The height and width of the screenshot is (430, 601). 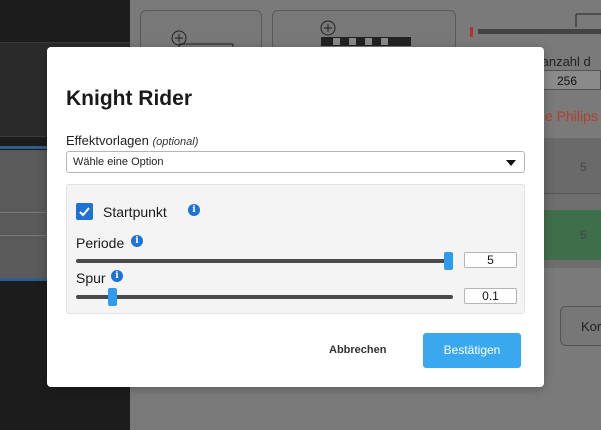 I want to click on background-count-label: tanzahl d, so click(x=564, y=61).